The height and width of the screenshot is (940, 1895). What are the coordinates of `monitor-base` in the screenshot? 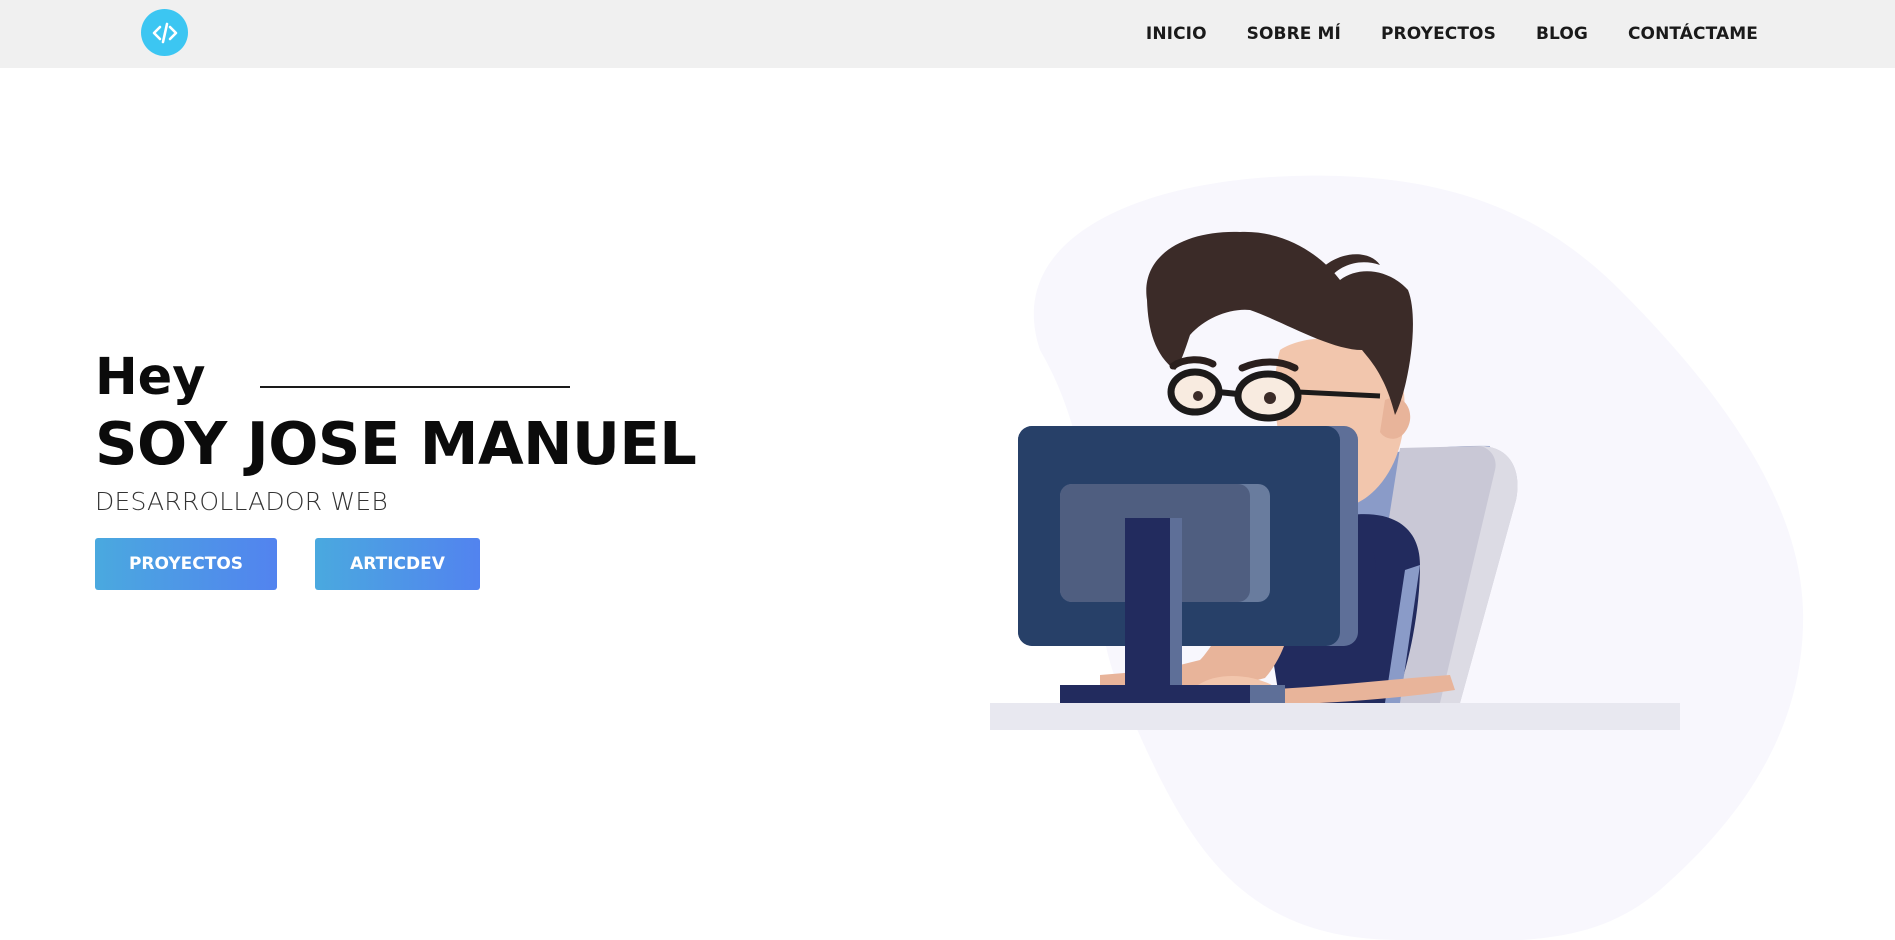 It's located at (1155, 694).